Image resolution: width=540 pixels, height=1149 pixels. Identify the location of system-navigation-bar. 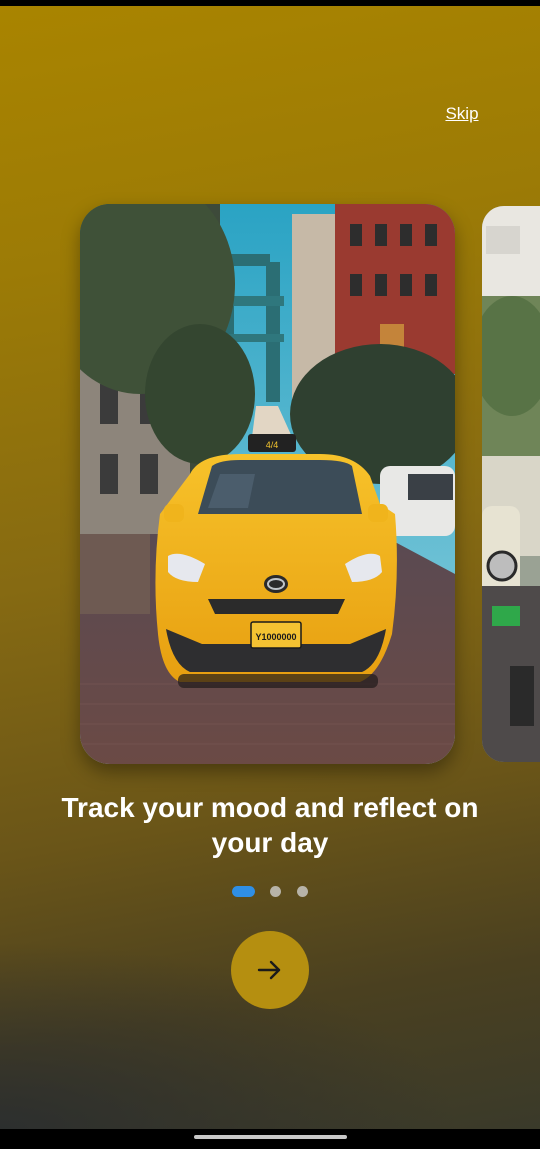
(270, 1139).